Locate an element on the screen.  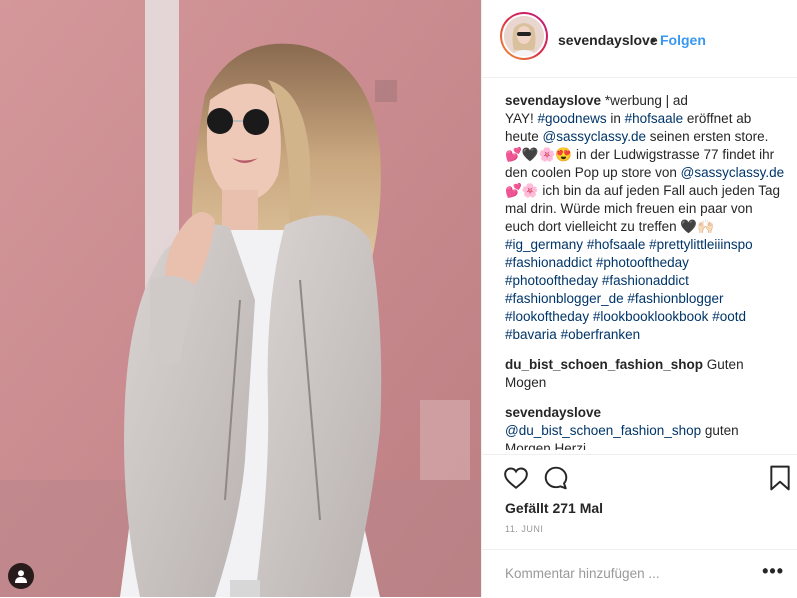
hashtag-link: #lookbooklookbook is located at coordinates (651, 316).